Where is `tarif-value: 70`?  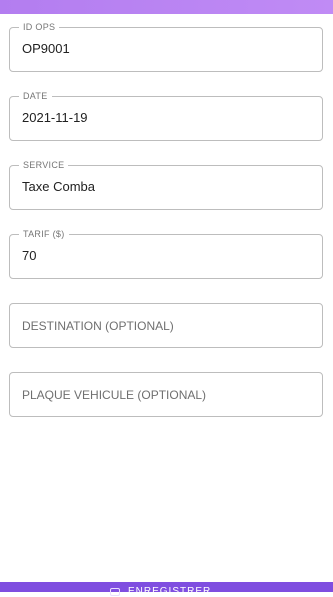
tarif-value: 70 is located at coordinates (29, 255).